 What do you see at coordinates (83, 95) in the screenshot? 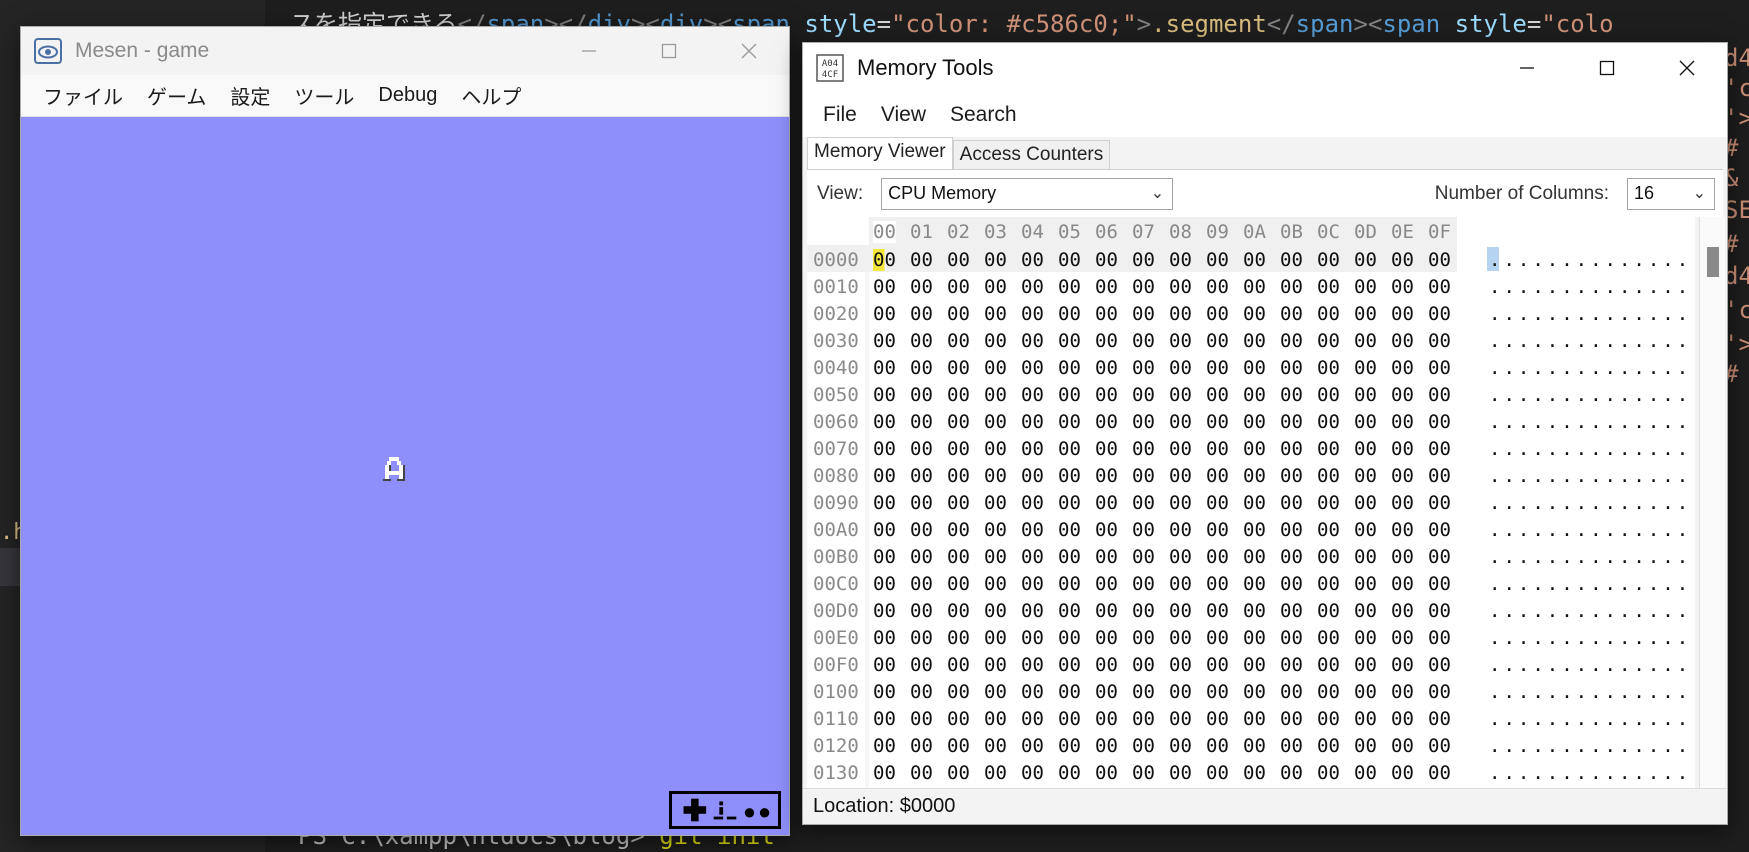
I see `menu-file: ファイル` at bounding box center [83, 95].